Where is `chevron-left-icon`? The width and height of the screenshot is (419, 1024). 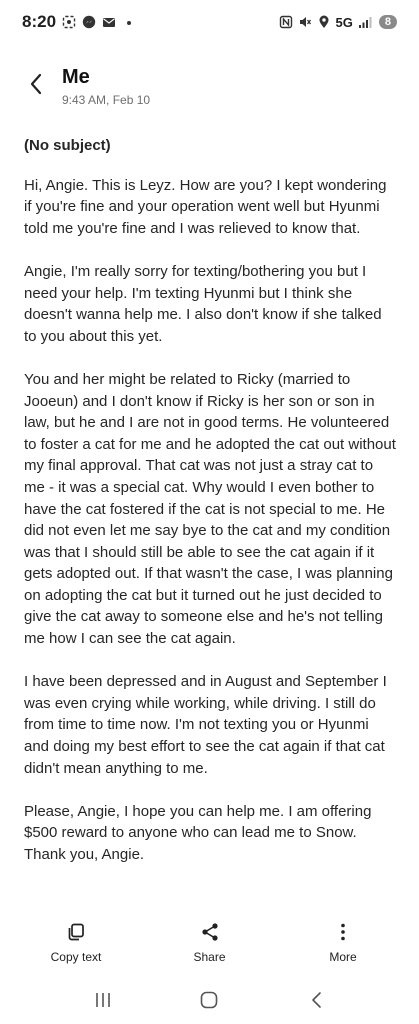
chevron-left-icon is located at coordinates (36, 84).